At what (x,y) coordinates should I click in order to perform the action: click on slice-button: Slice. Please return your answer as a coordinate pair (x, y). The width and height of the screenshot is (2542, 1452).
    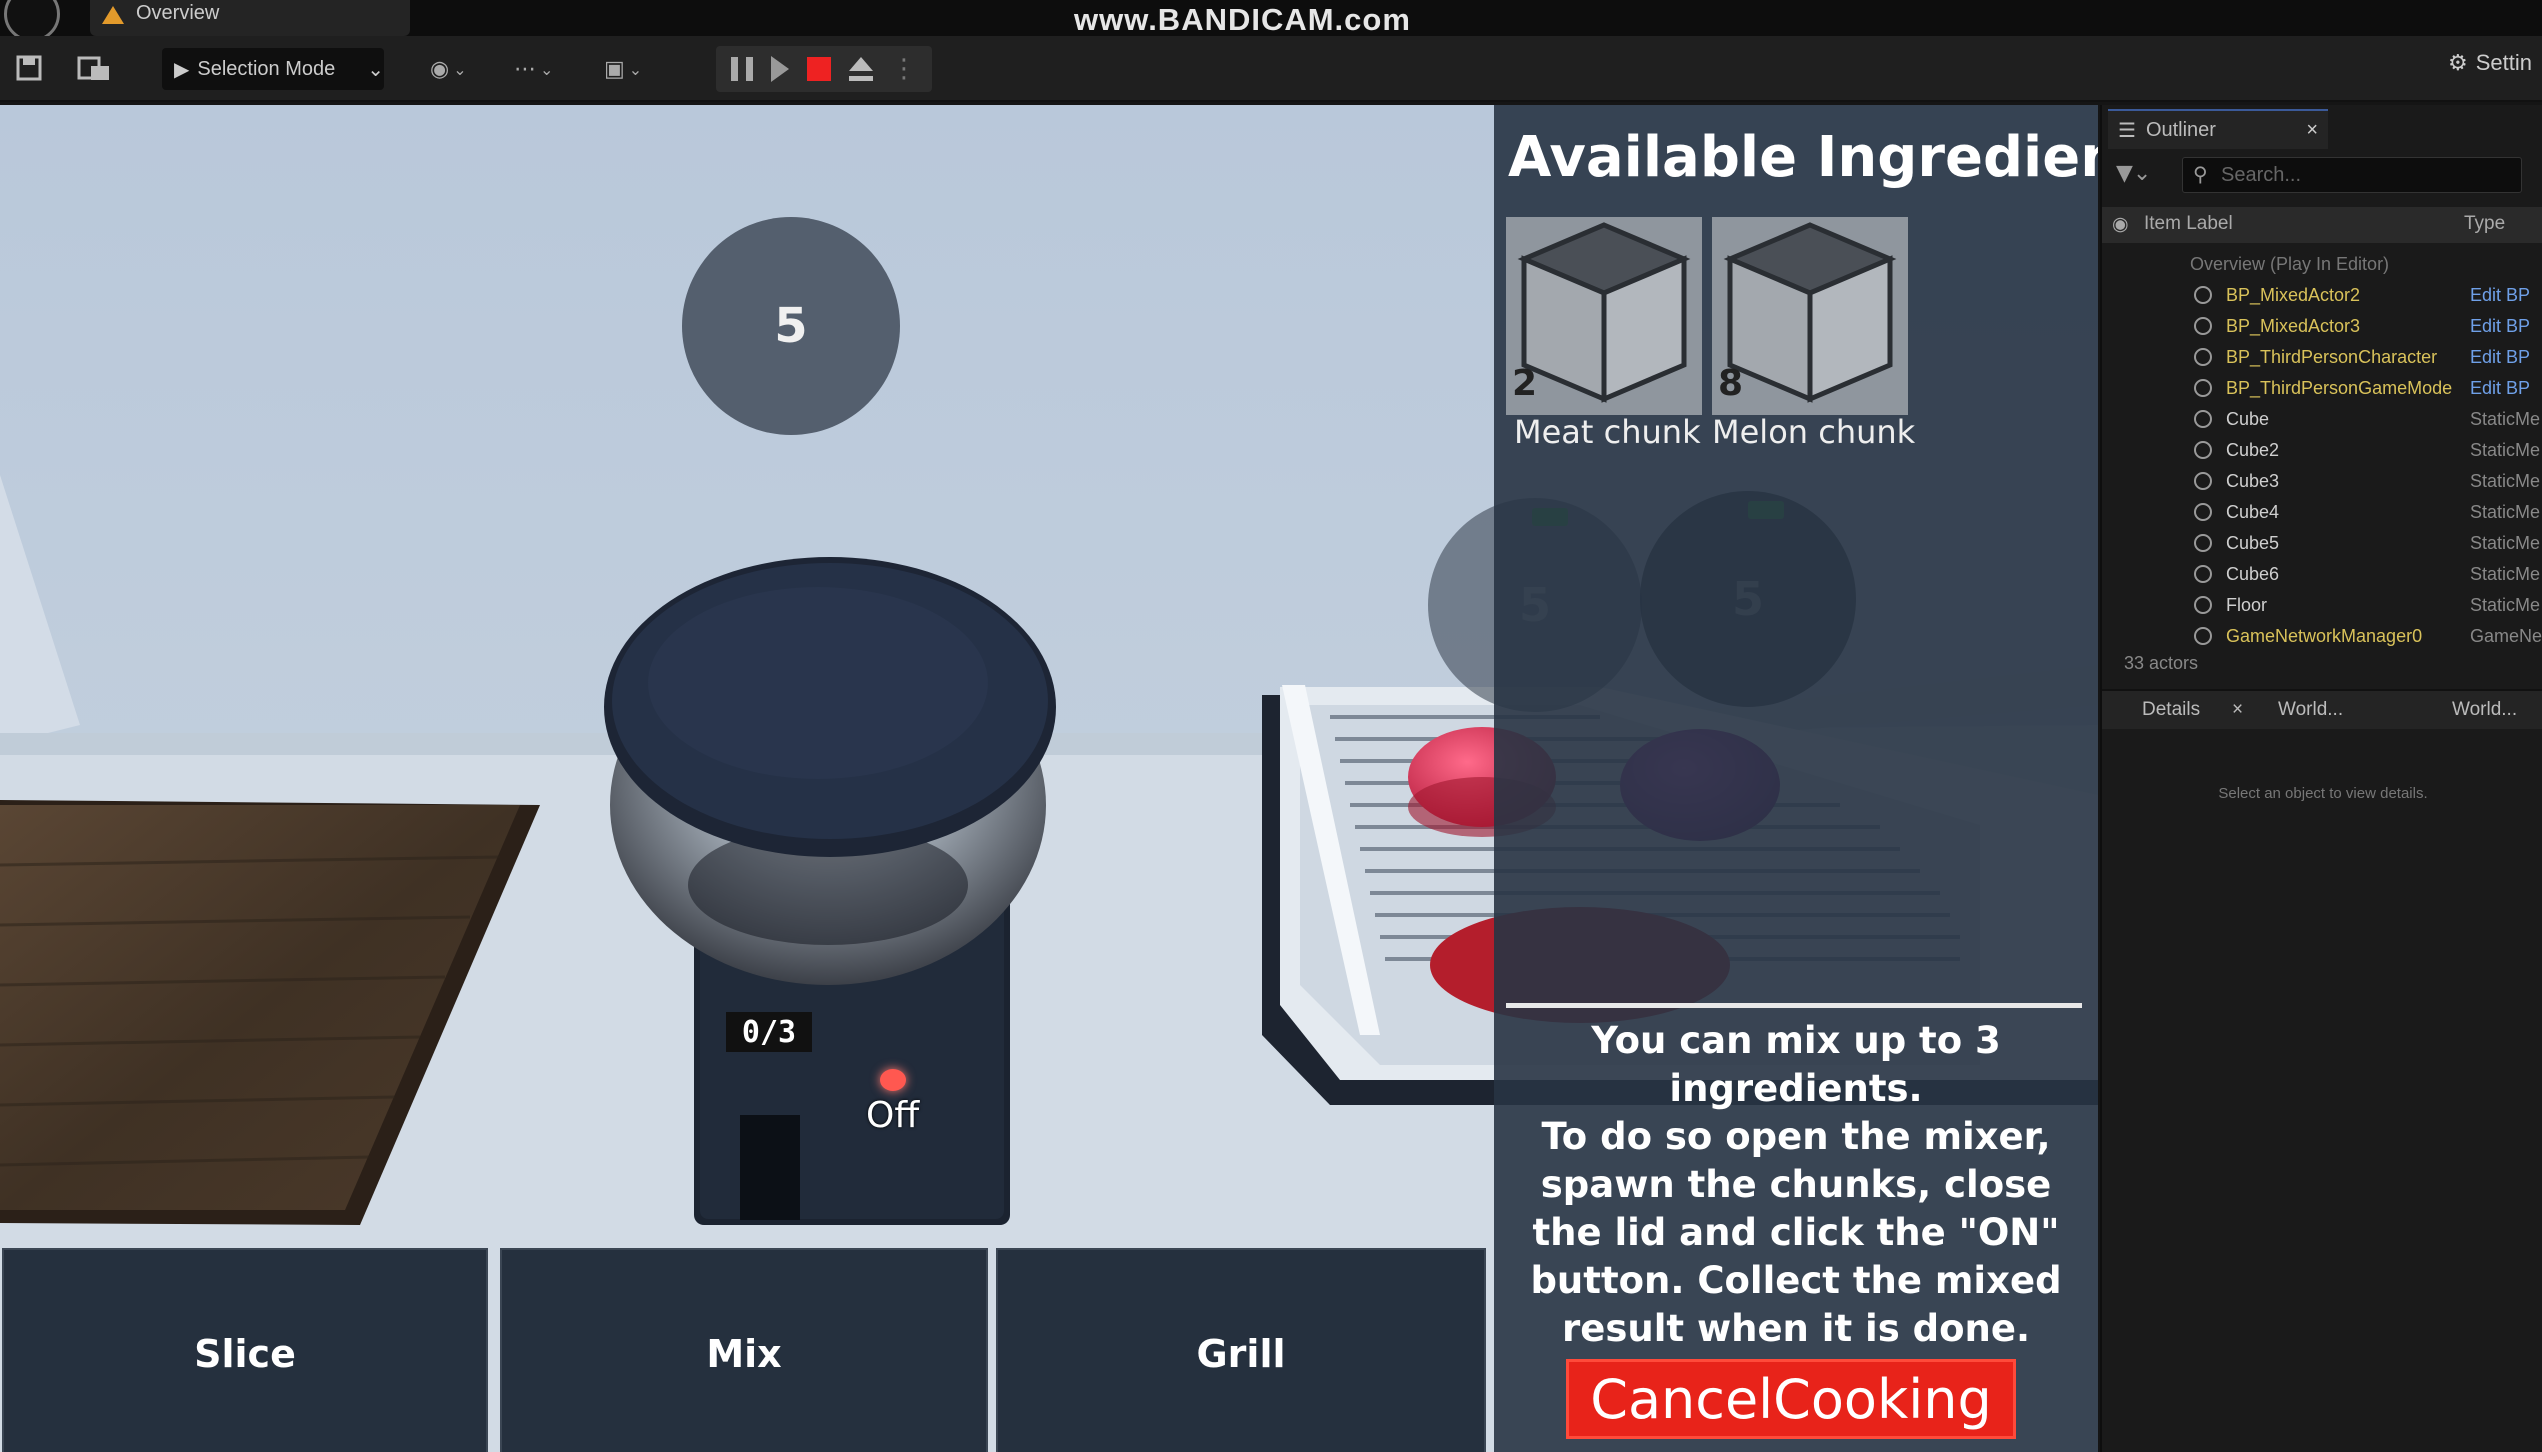
    Looking at the image, I should click on (245, 1350).